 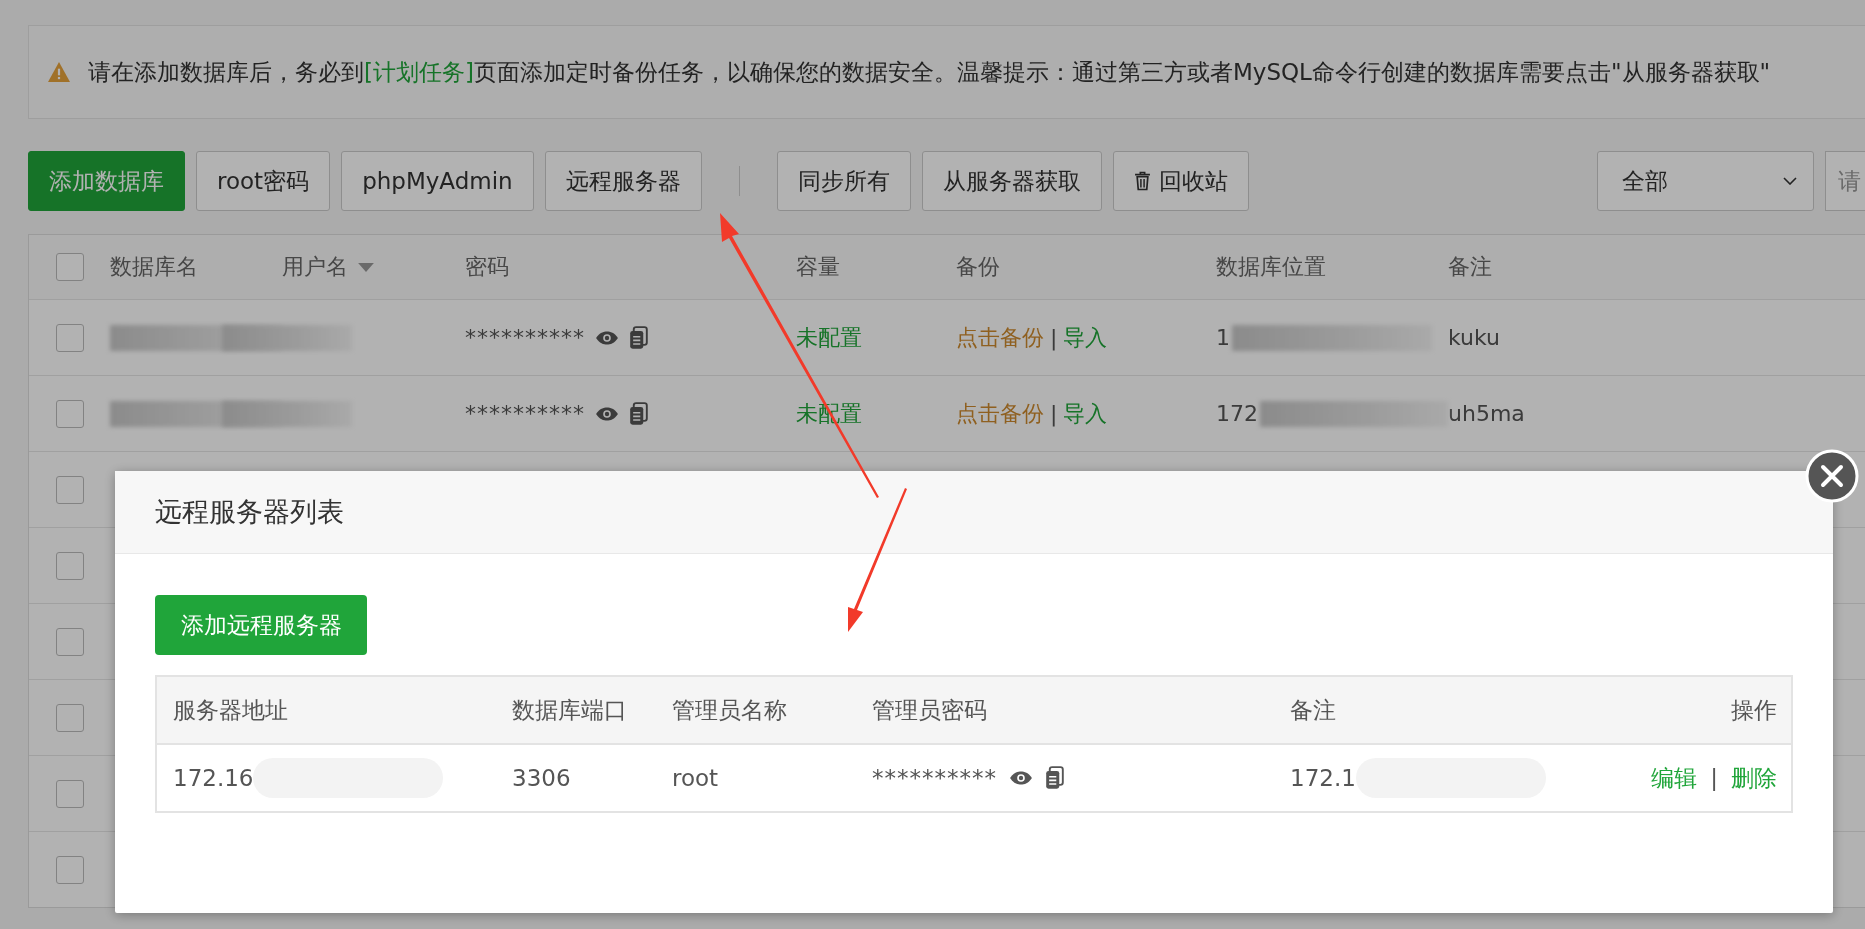 What do you see at coordinates (1180, 181) in the screenshot?
I see `recycle-bin-button: 回收站` at bounding box center [1180, 181].